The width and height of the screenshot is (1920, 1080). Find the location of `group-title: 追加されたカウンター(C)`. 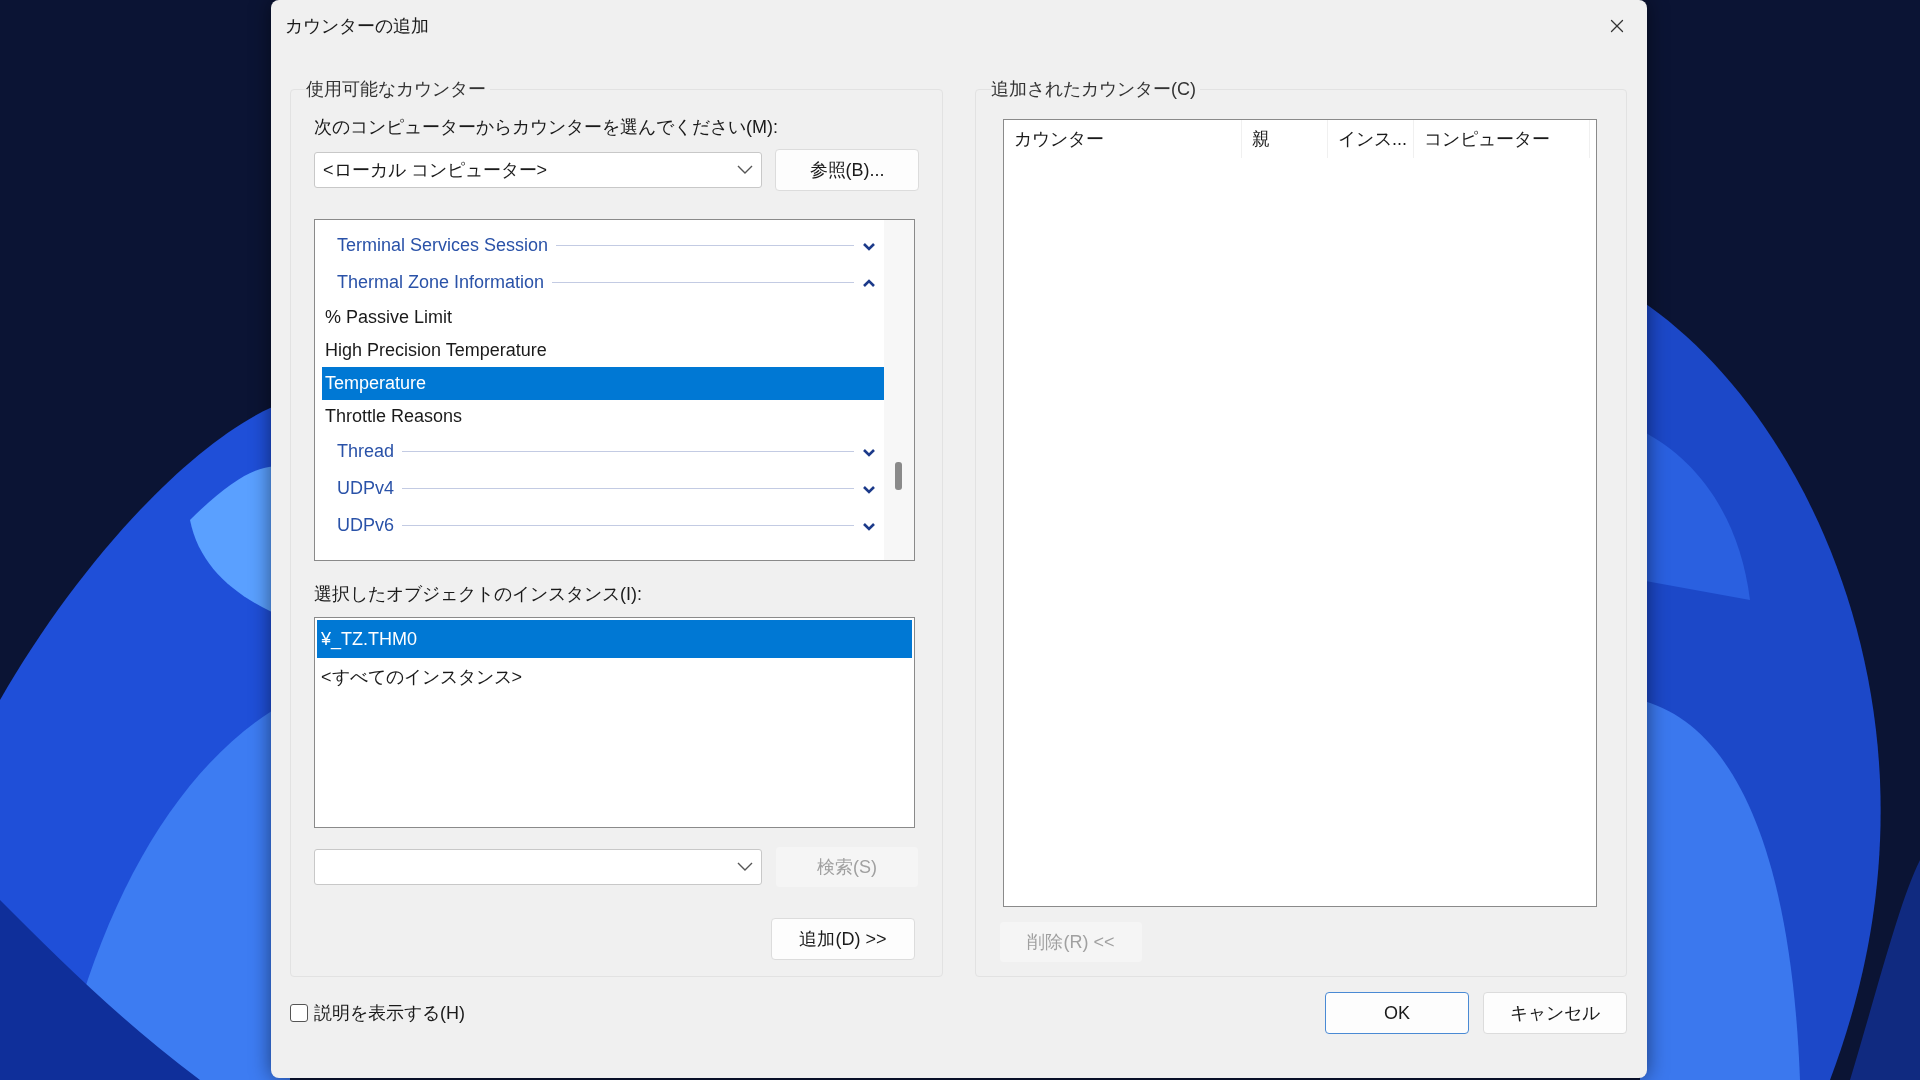

group-title: 追加されたカウンター(C) is located at coordinates (1095, 89).